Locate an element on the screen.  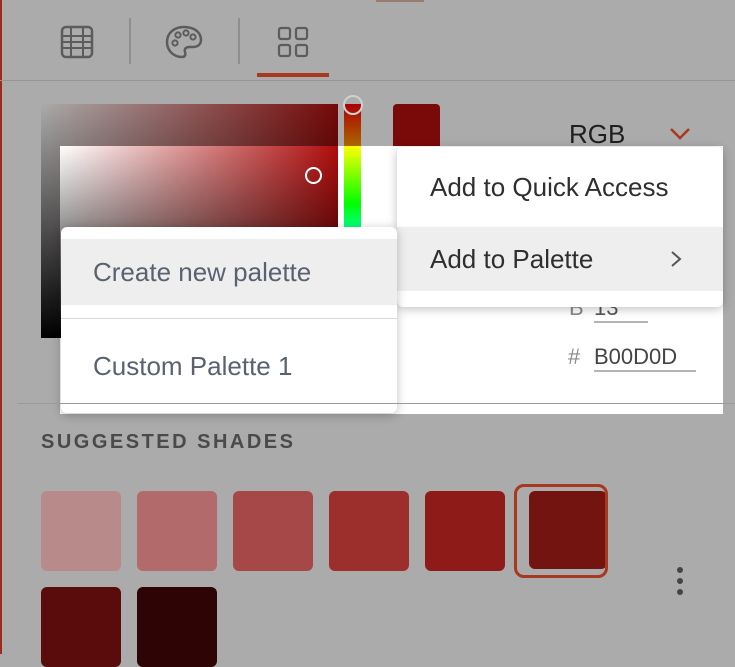
menu-item-custom-palette-1: Custom Palette 1 is located at coordinates (229, 366).